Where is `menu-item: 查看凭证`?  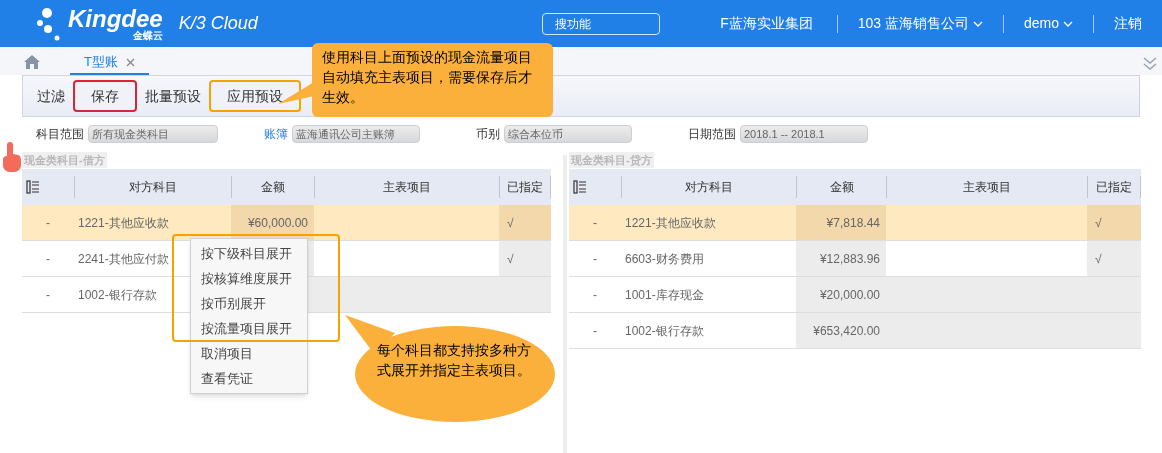 menu-item: 查看凭证 is located at coordinates (249, 378).